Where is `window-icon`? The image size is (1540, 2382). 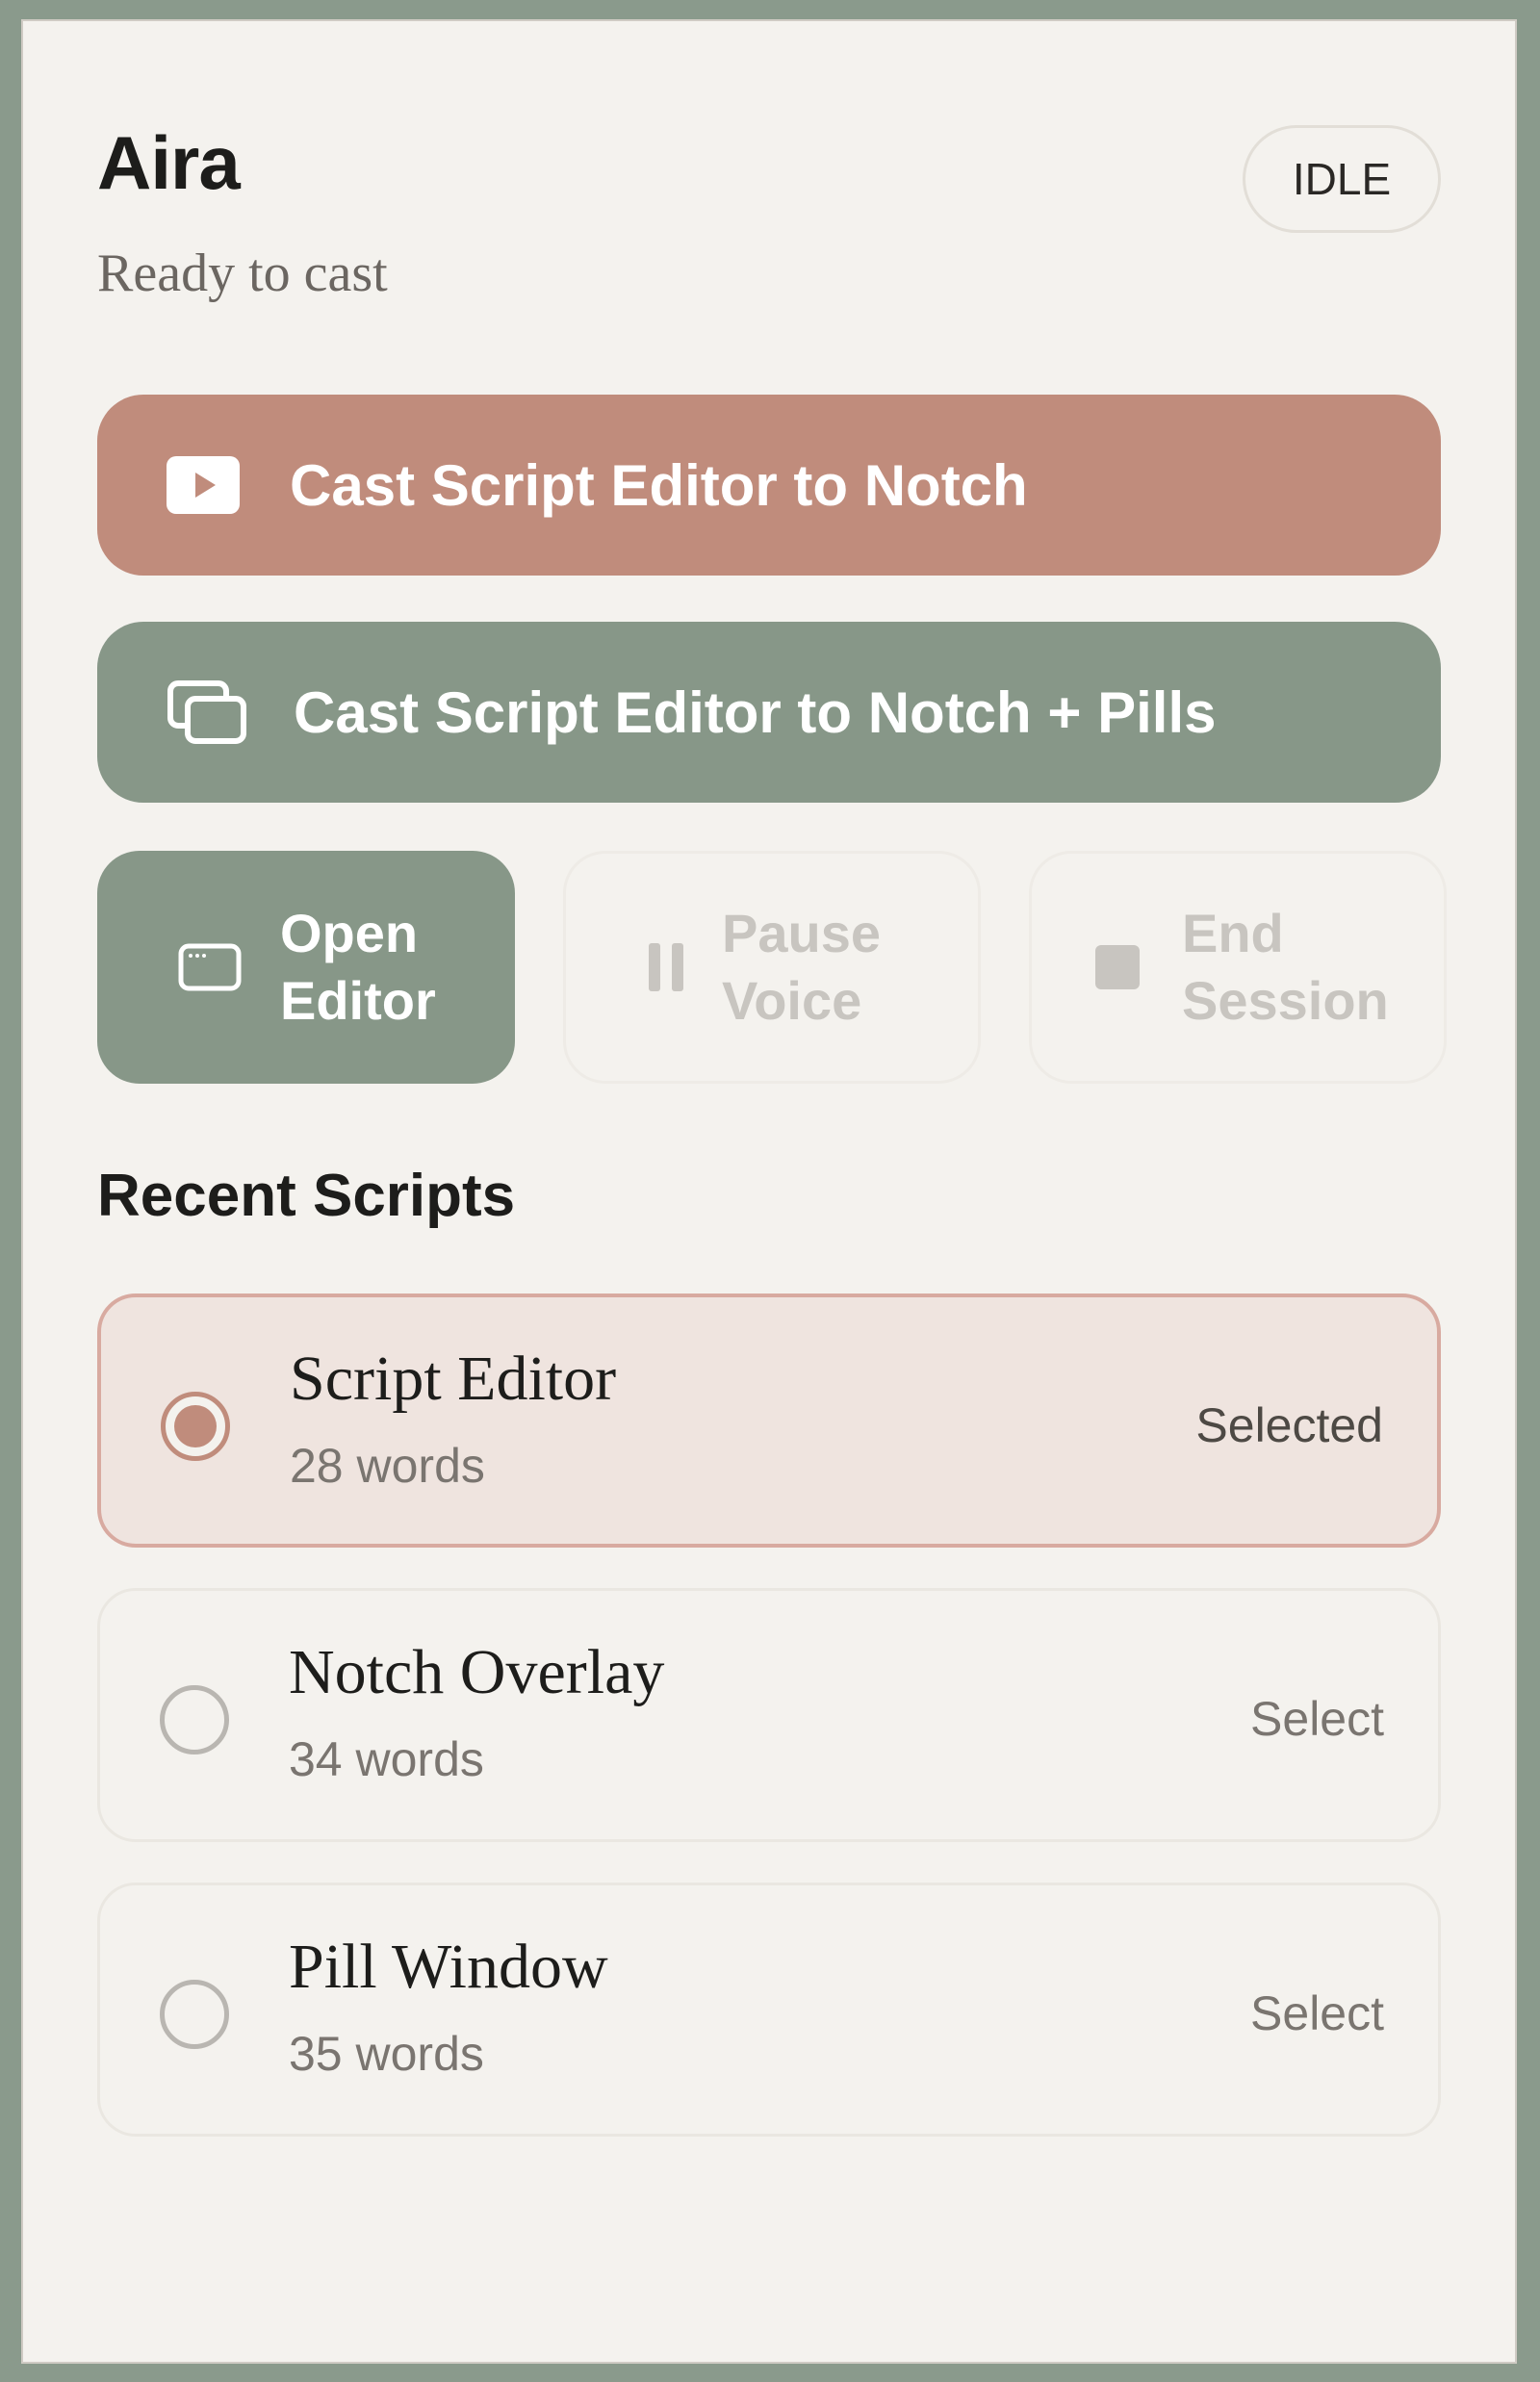
window-icon is located at coordinates (210, 967).